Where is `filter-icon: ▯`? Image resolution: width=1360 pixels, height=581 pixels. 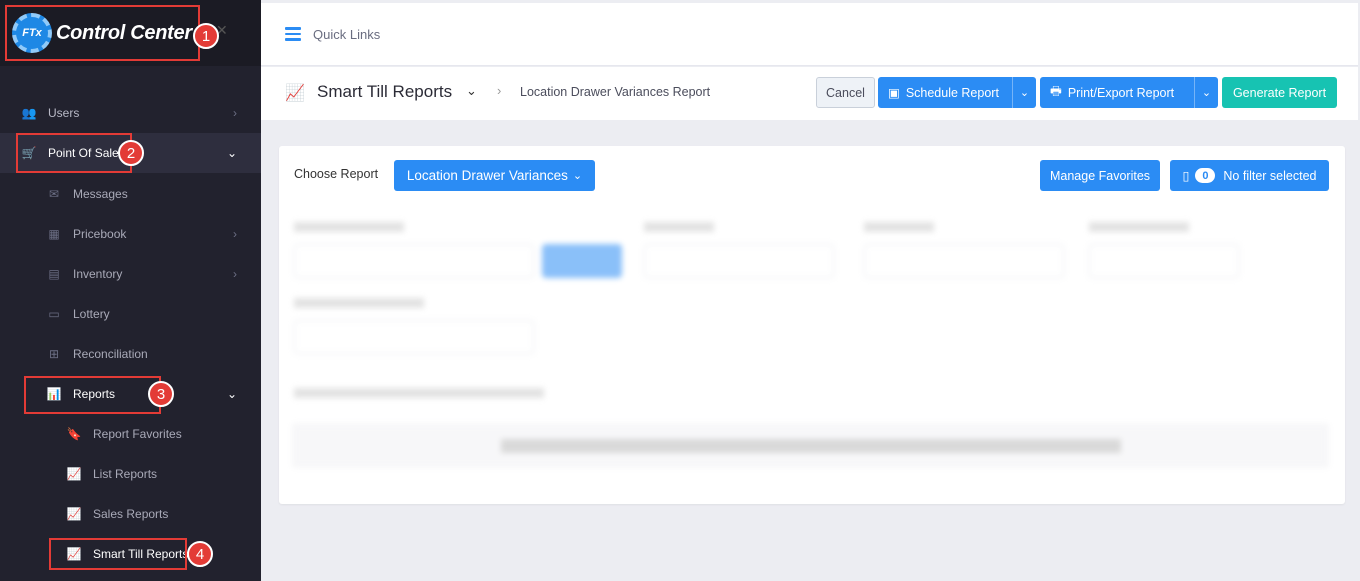 filter-icon: ▯ is located at coordinates (1186, 176).